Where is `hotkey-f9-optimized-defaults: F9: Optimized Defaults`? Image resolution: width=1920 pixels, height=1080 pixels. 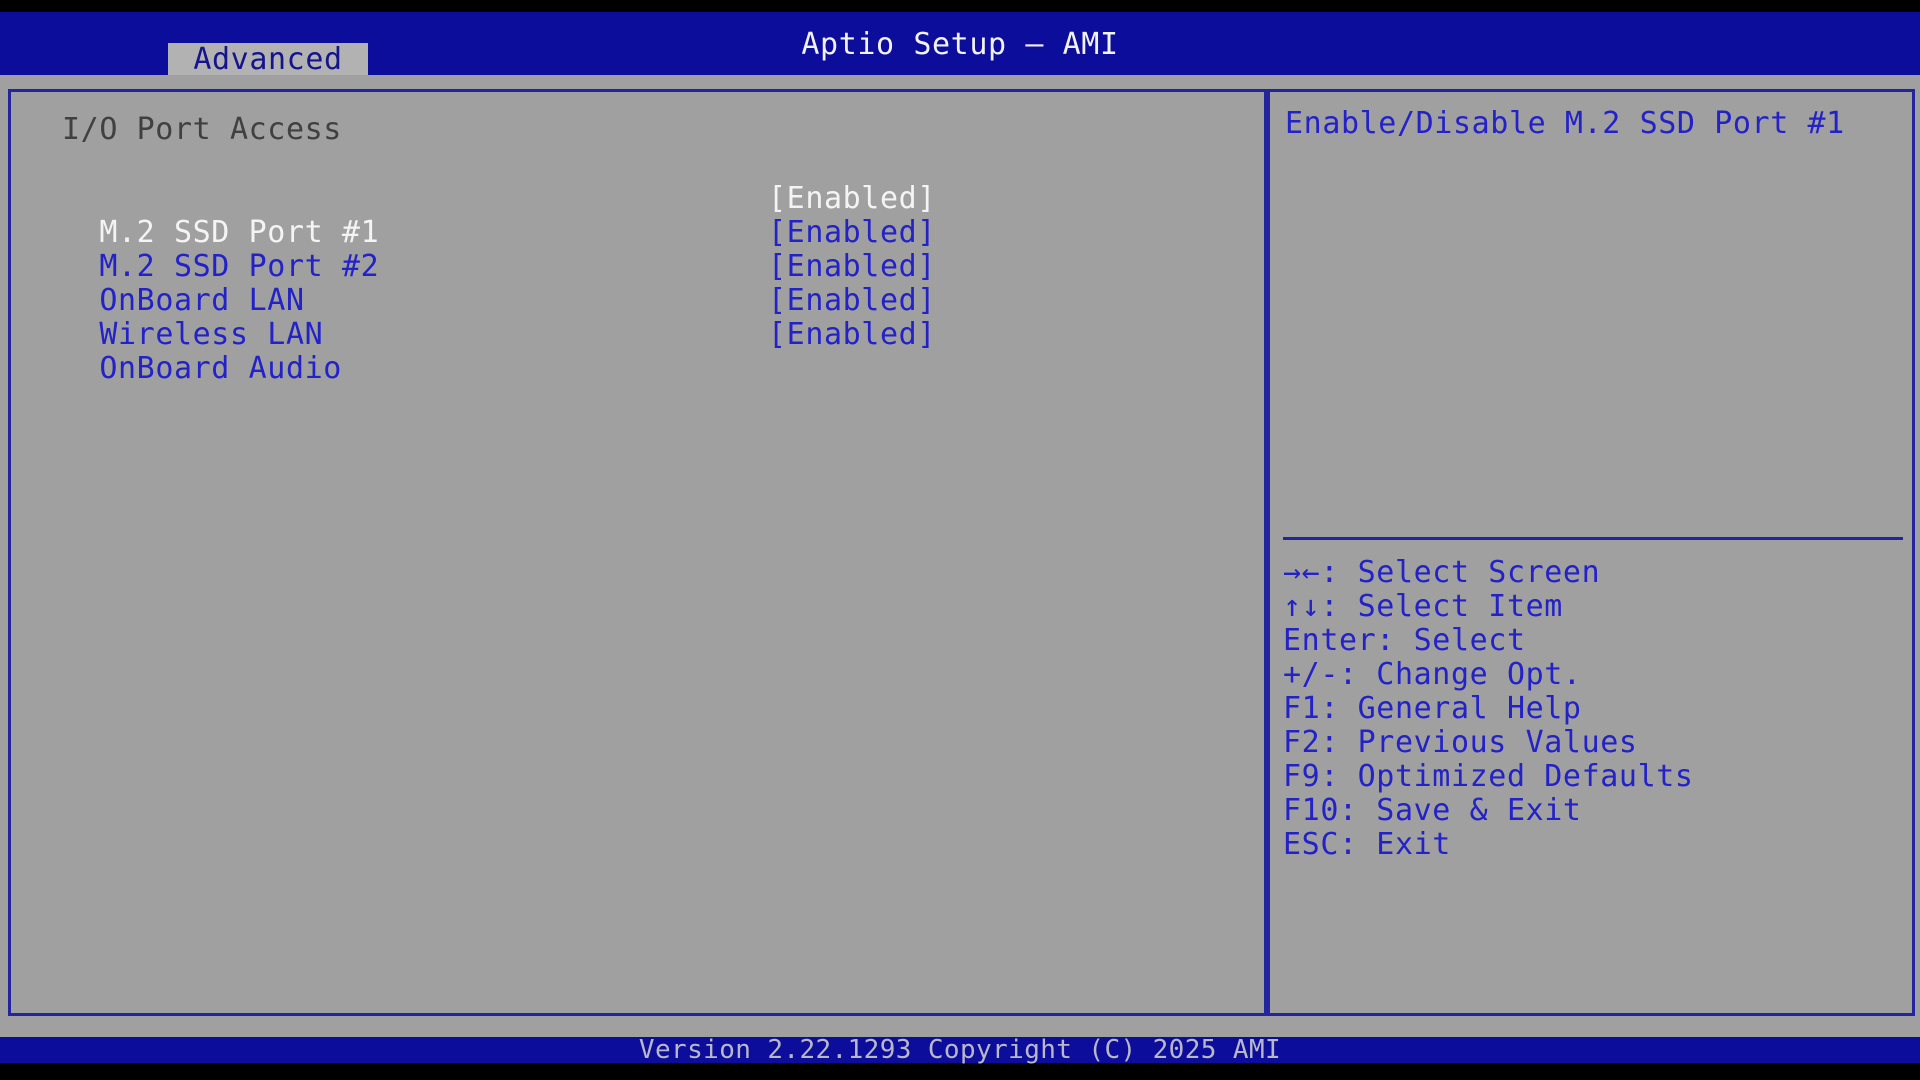
hotkey-f9-optimized-defaults: F9: Optimized Defaults is located at coordinates (1488, 776).